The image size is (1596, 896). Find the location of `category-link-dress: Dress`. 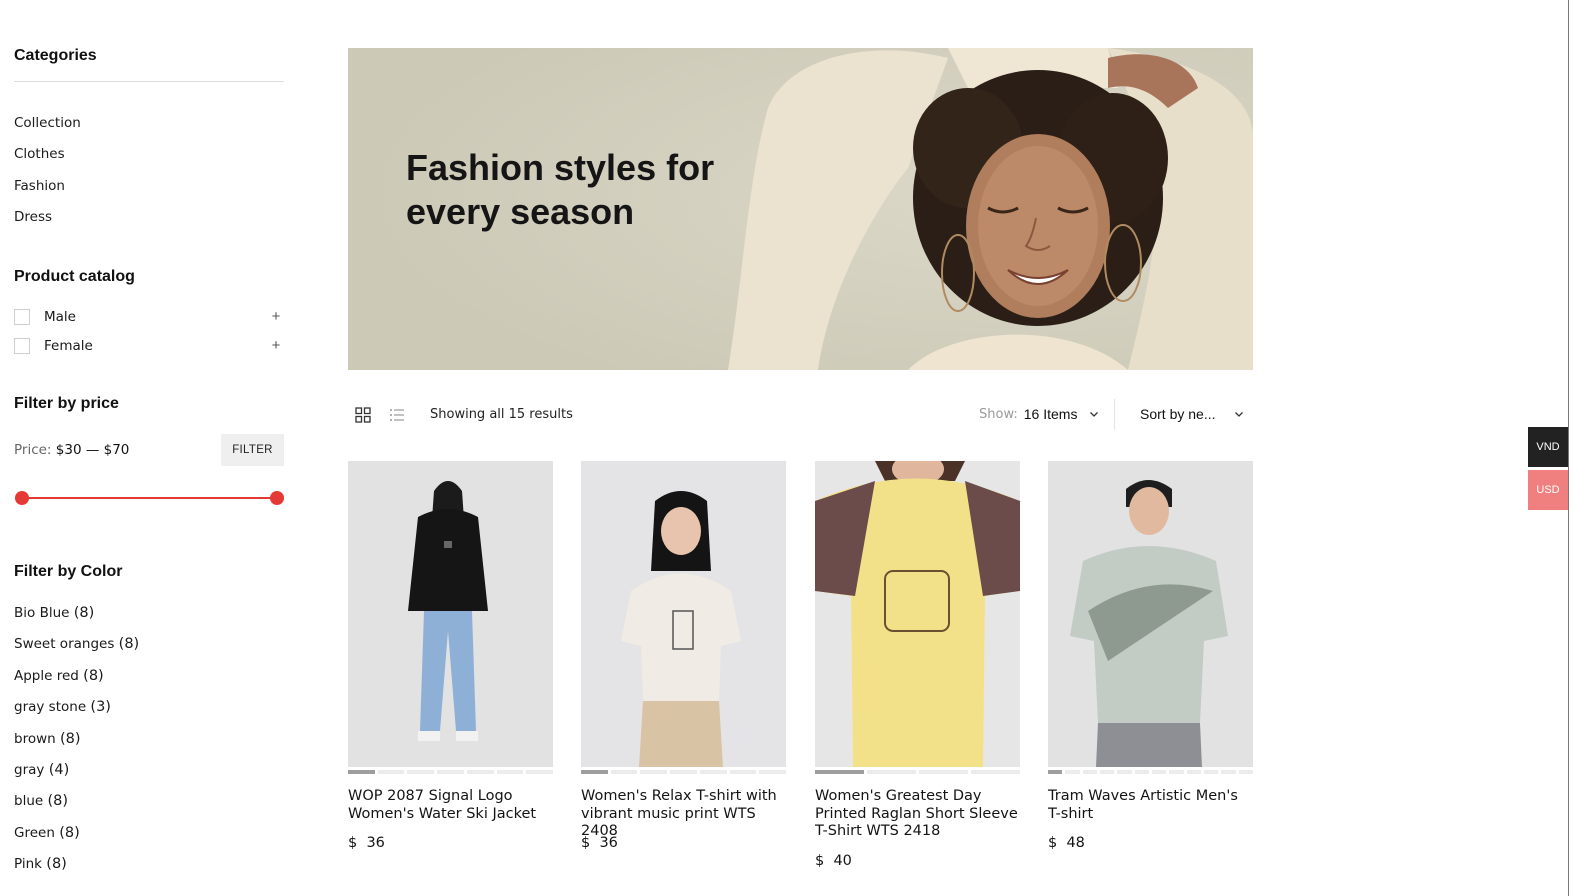

category-link-dress: Dress is located at coordinates (33, 217).